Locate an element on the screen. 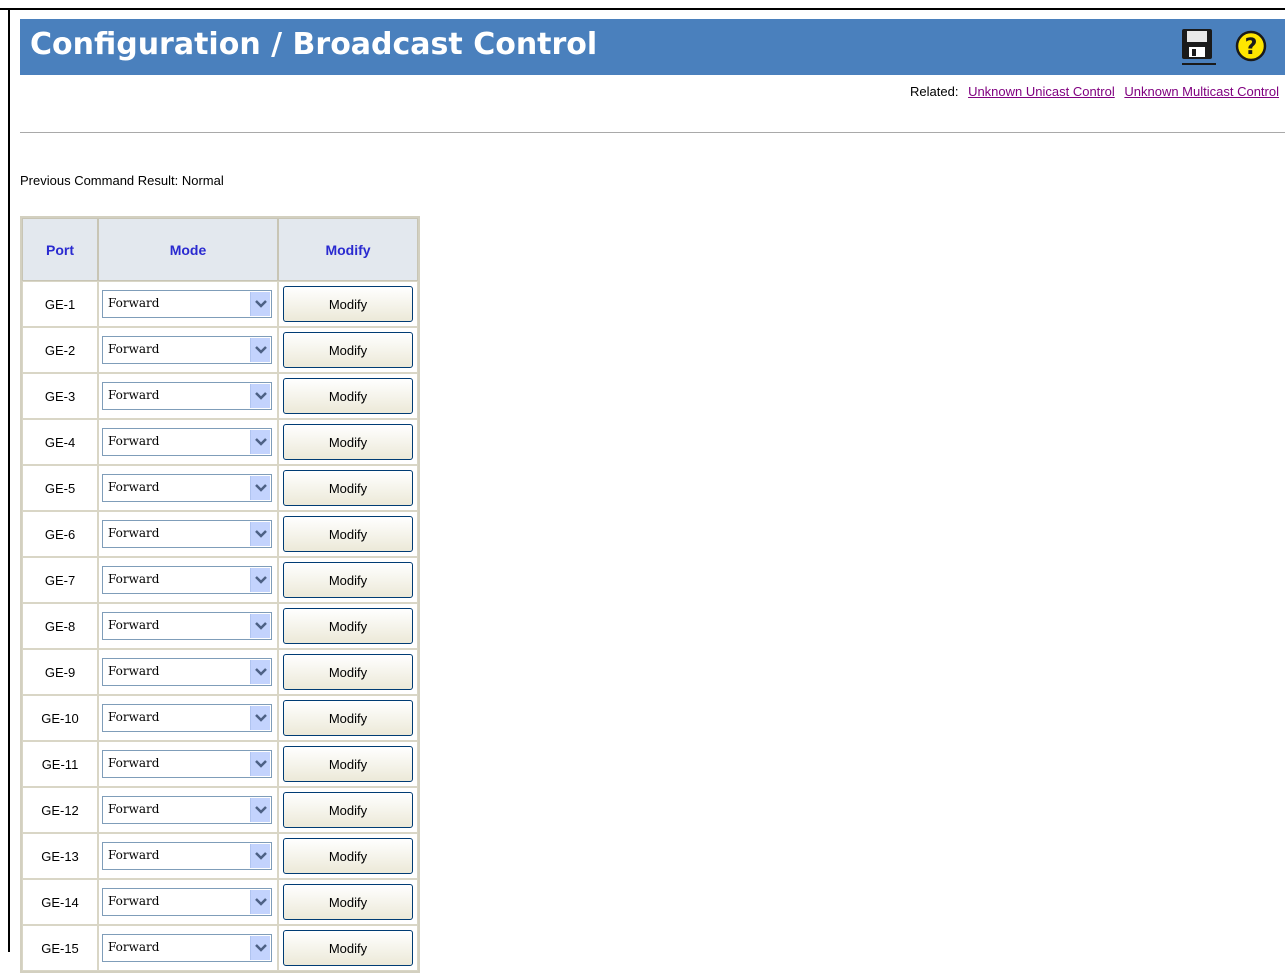  port-cell: GE-11 is located at coordinates (60, 764).